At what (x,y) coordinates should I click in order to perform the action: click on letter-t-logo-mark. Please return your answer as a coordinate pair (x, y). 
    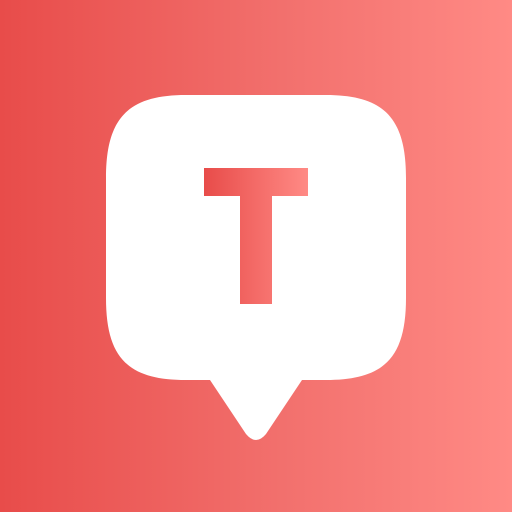
    Looking at the image, I should click on (256, 236).